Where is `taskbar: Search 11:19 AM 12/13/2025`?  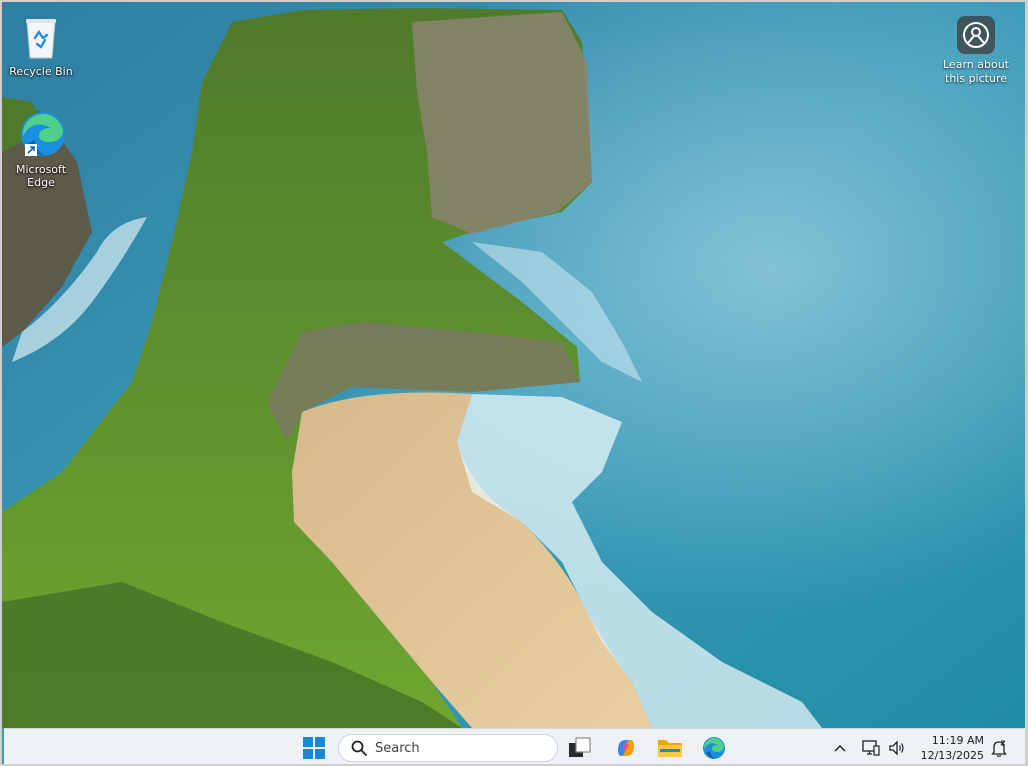
taskbar: Search 11:19 AM 12/13/2025 is located at coordinates (514, 746).